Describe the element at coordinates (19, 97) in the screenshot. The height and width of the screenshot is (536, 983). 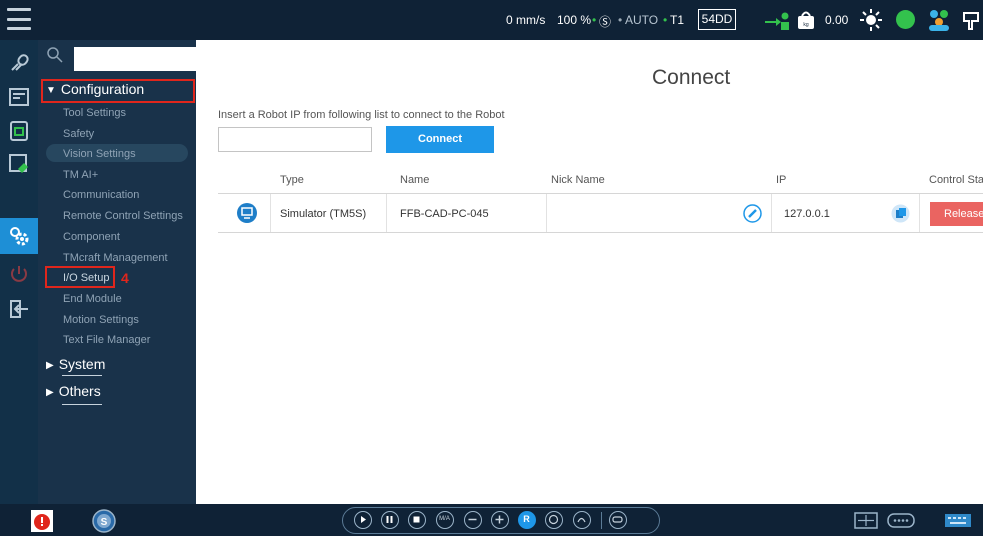
I see `display-icon` at that location.